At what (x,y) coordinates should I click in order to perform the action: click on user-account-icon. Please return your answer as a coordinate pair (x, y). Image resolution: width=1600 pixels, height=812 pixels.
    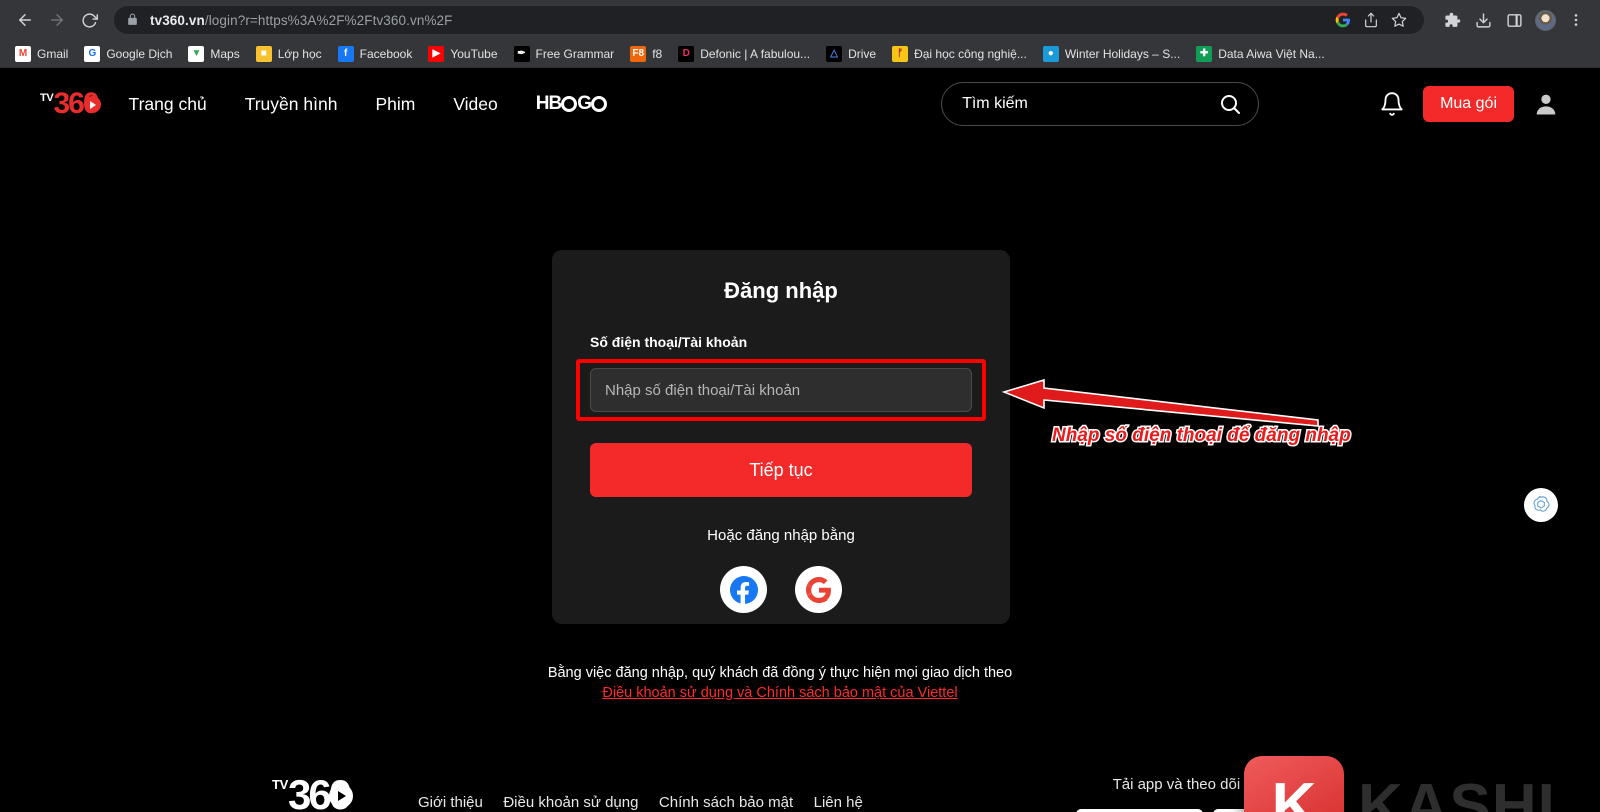
    Looking at the image, I should click on (1546, 104).